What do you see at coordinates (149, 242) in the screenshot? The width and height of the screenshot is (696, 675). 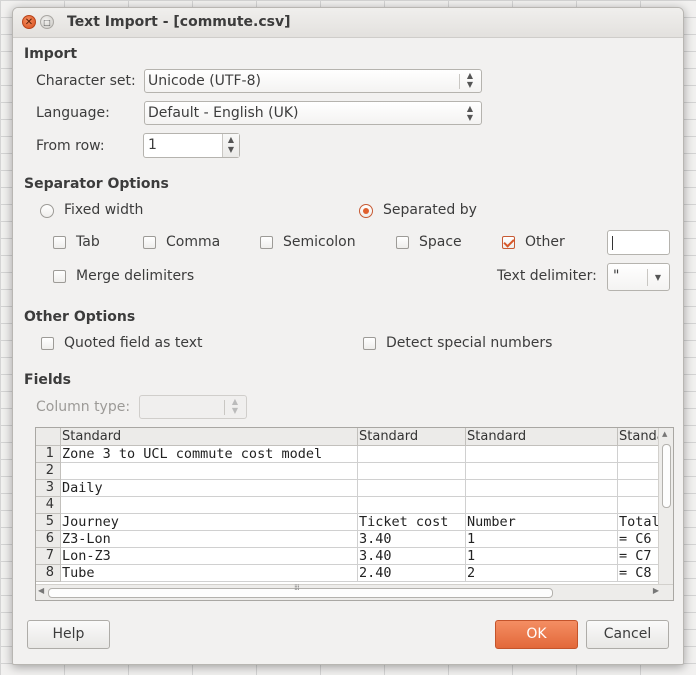 I see `comma-checkbox` at bounding box center [149, 242].